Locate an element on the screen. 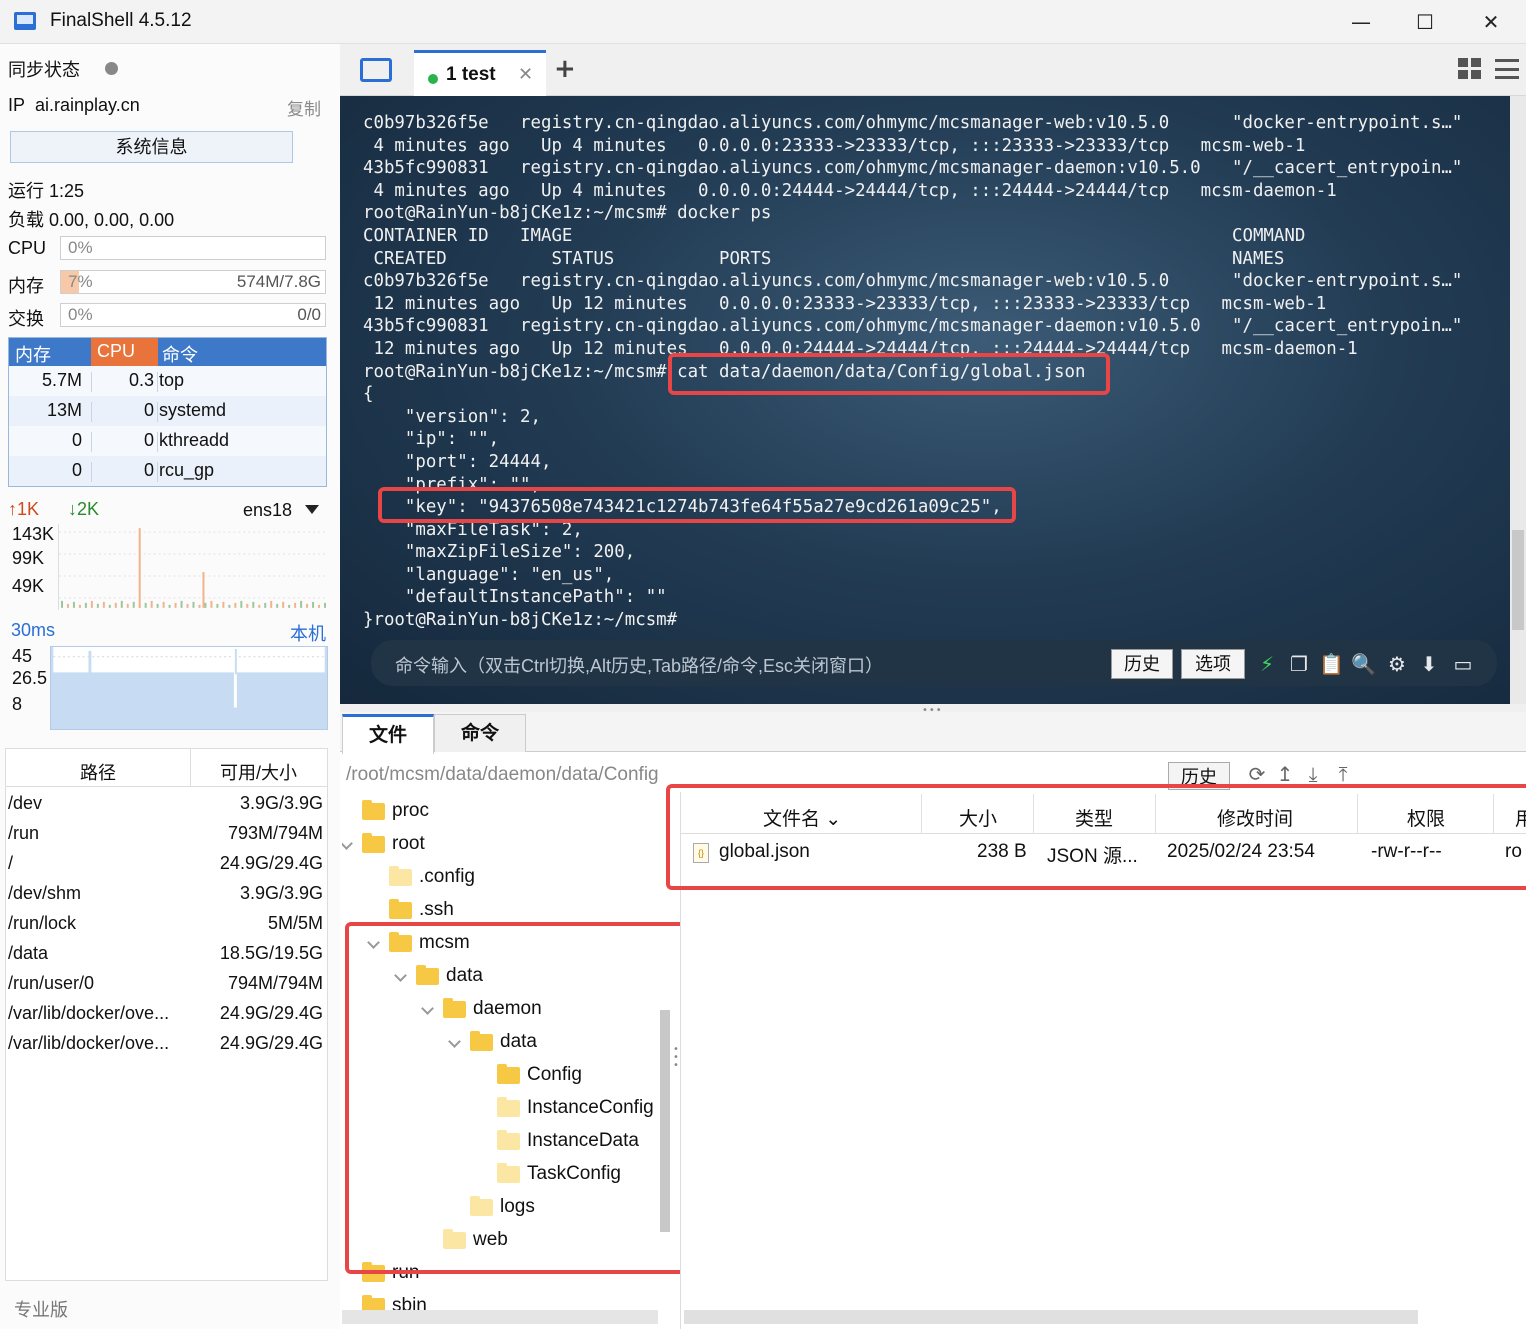 This screenshot has height=1329, width=1526. go-up-icon: ↥ is located at coordinates (1285, 774).